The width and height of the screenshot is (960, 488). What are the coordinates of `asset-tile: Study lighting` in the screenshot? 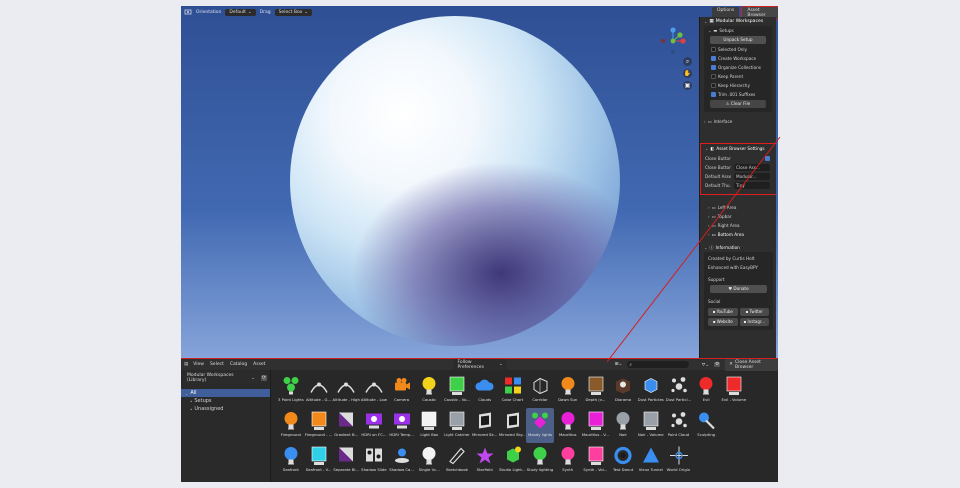 It's located at (540, 460).